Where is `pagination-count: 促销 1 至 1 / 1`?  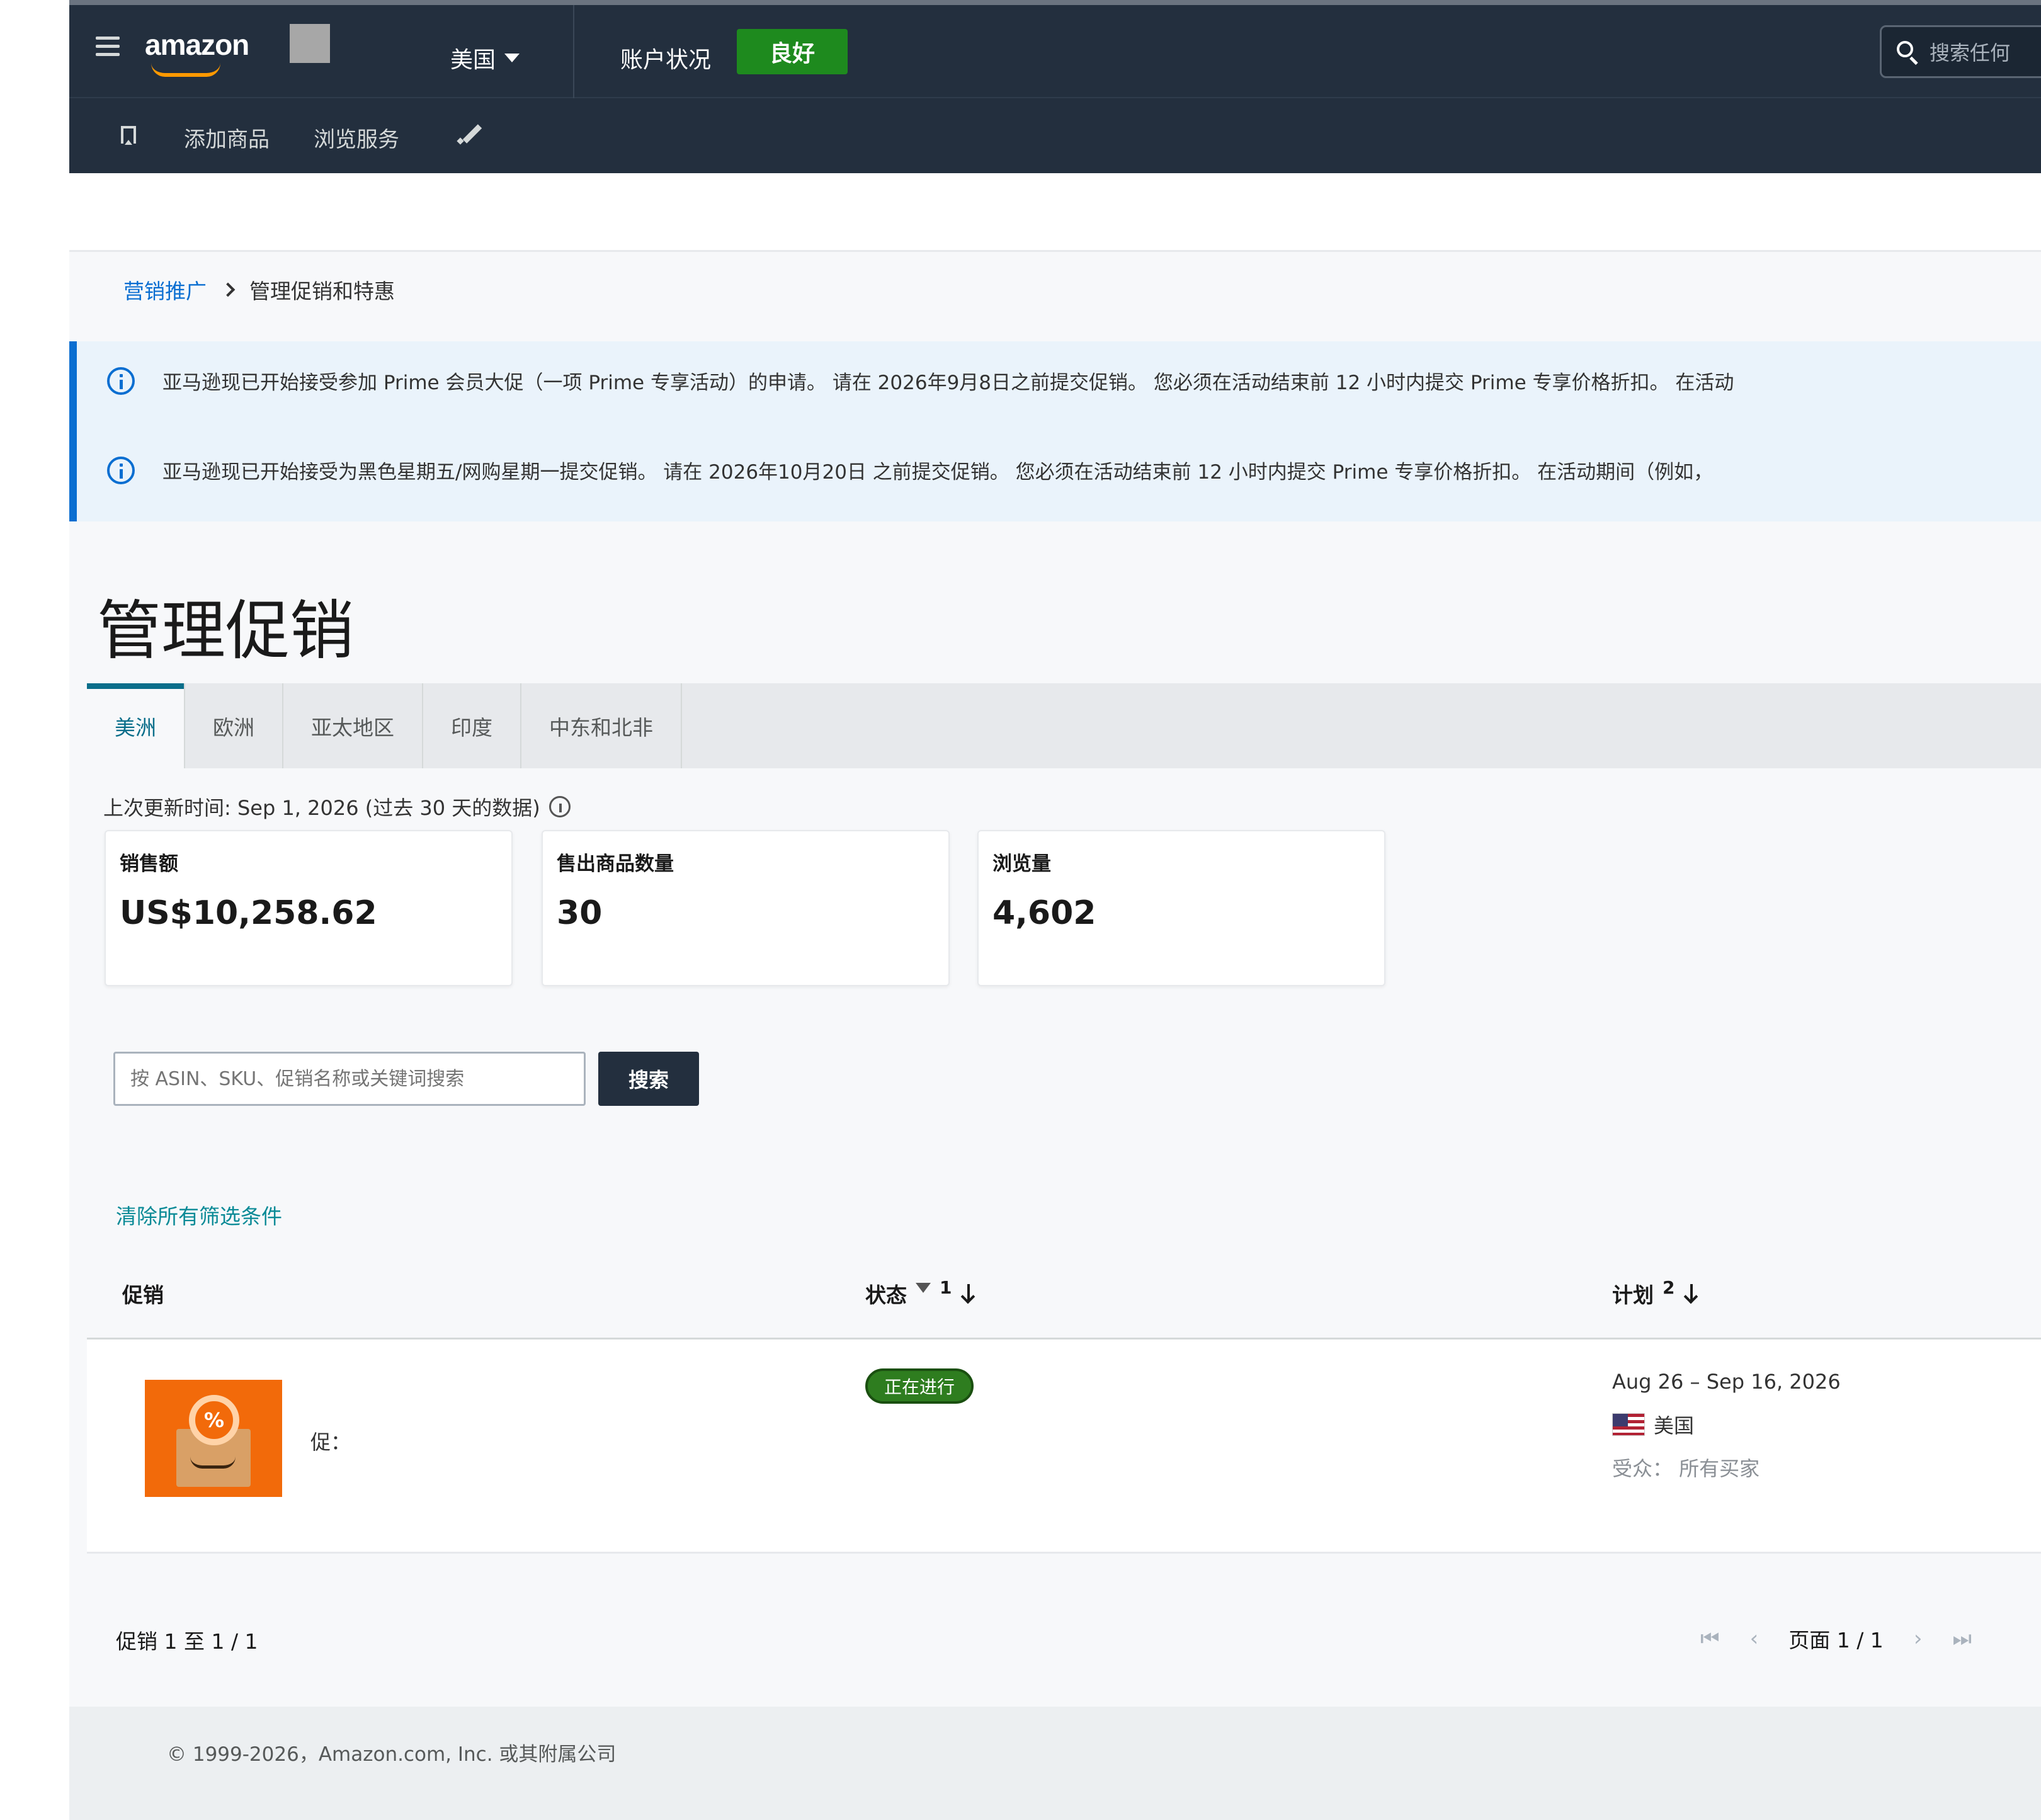
pagination-count: 促销 1 至 1 / 1 is located at coordinates (187, 1641).